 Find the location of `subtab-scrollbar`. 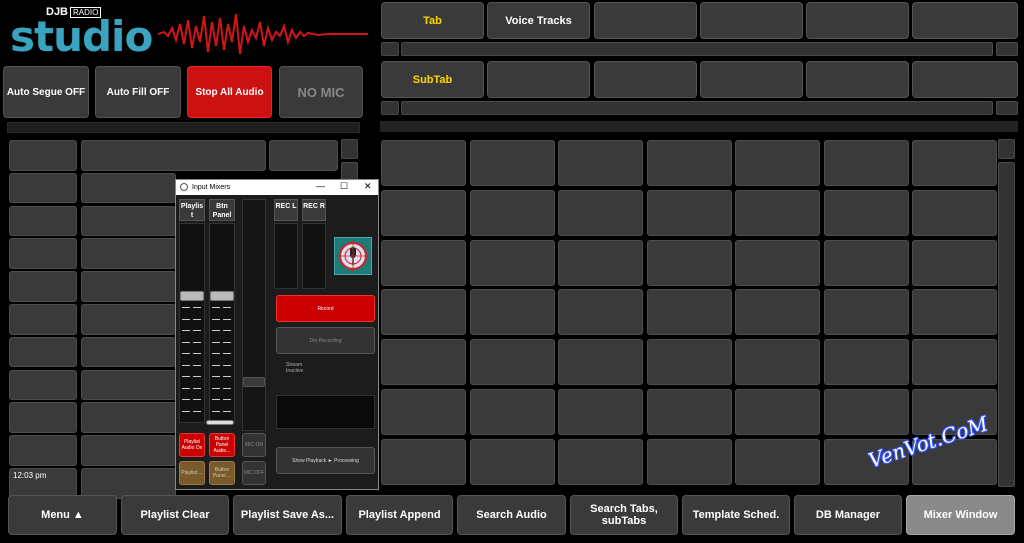

subtab-scrollbar is located at coordinates (697, 108).